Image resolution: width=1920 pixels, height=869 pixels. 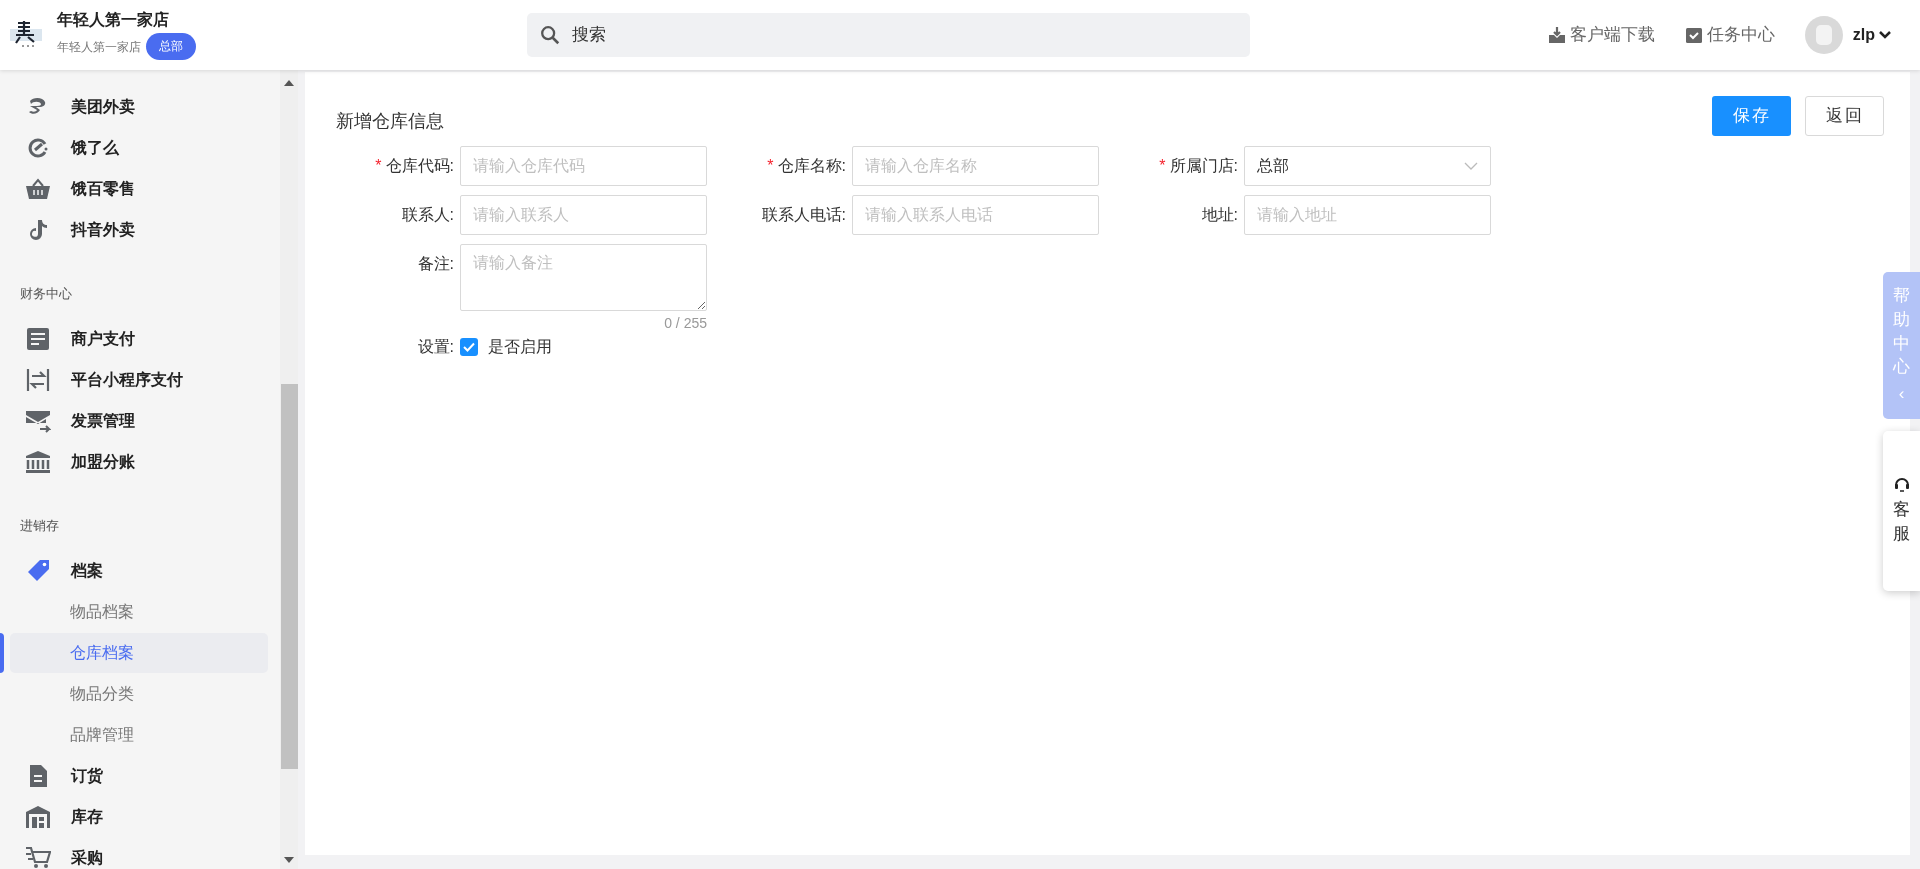 What do you see at coordinates (583, 166) in the screenshot?
I see `input-field: 请输入仓库代码` at bounding box center [583, 166].